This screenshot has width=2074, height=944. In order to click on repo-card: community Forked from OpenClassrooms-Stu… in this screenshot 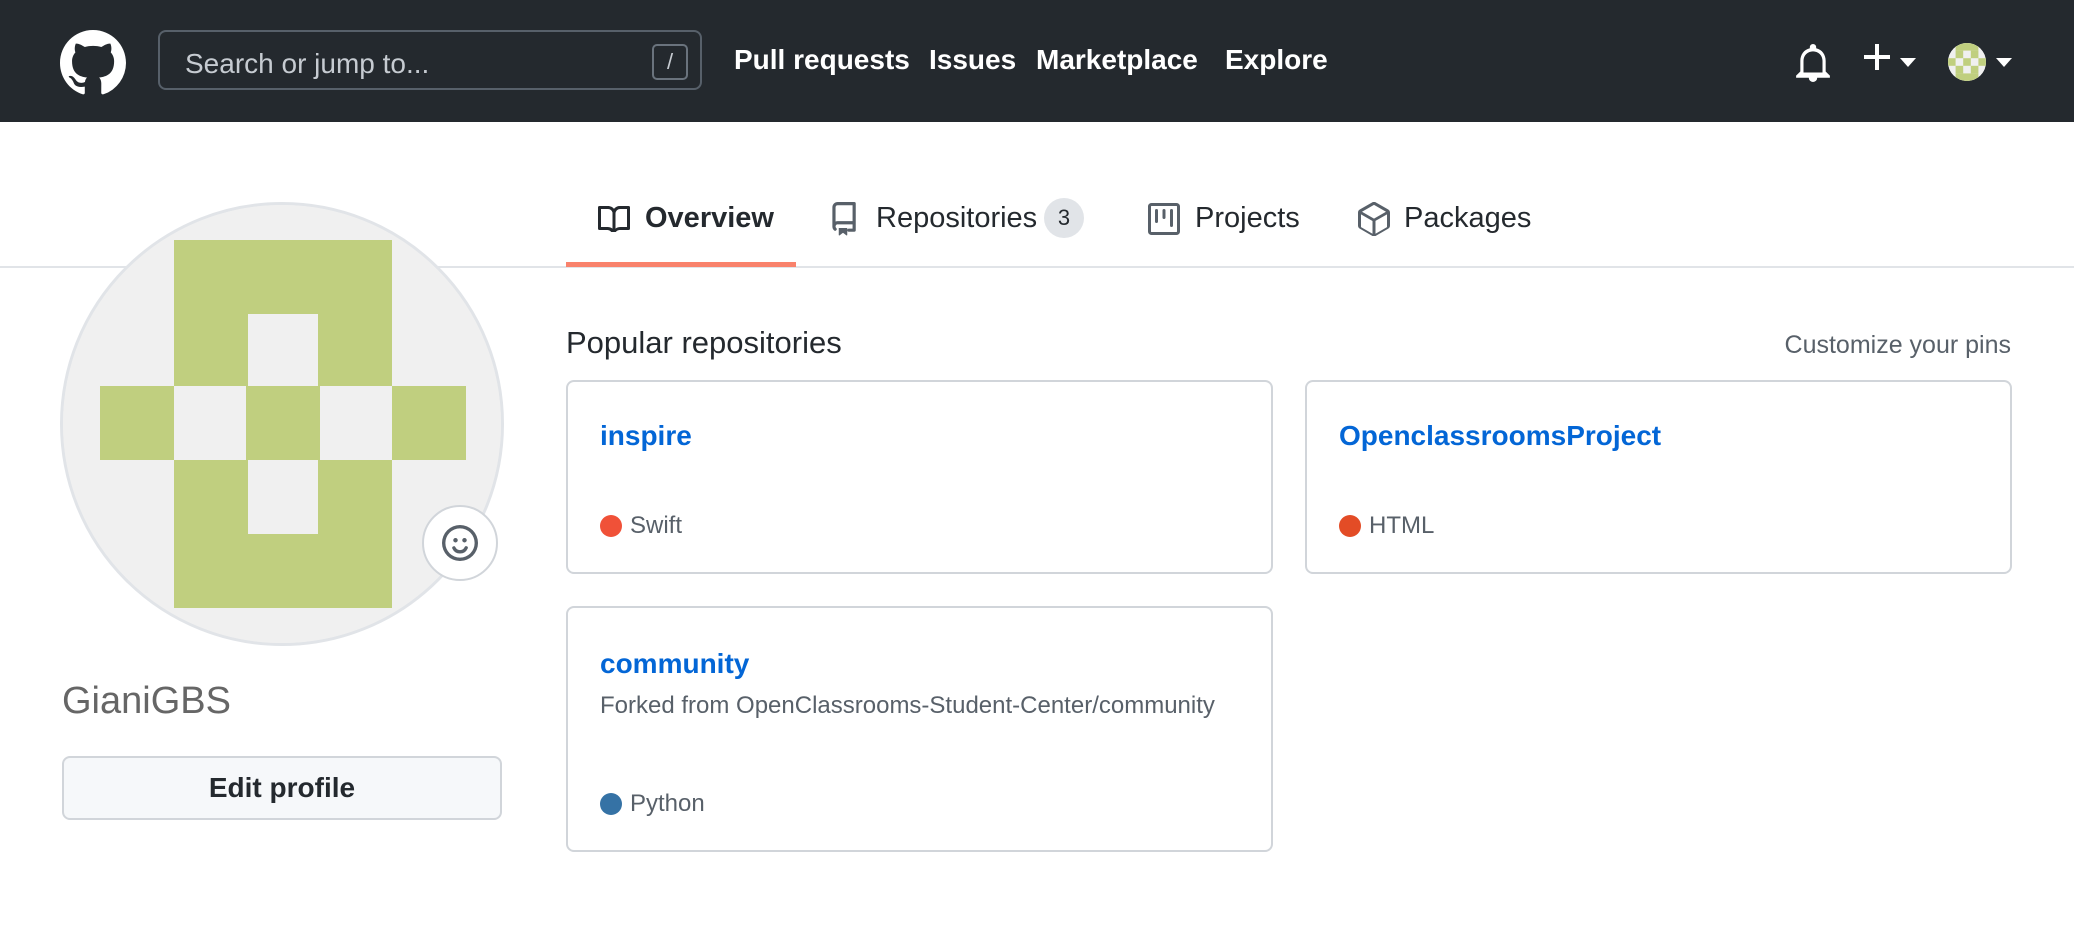, I will do `click(919, 729)`.